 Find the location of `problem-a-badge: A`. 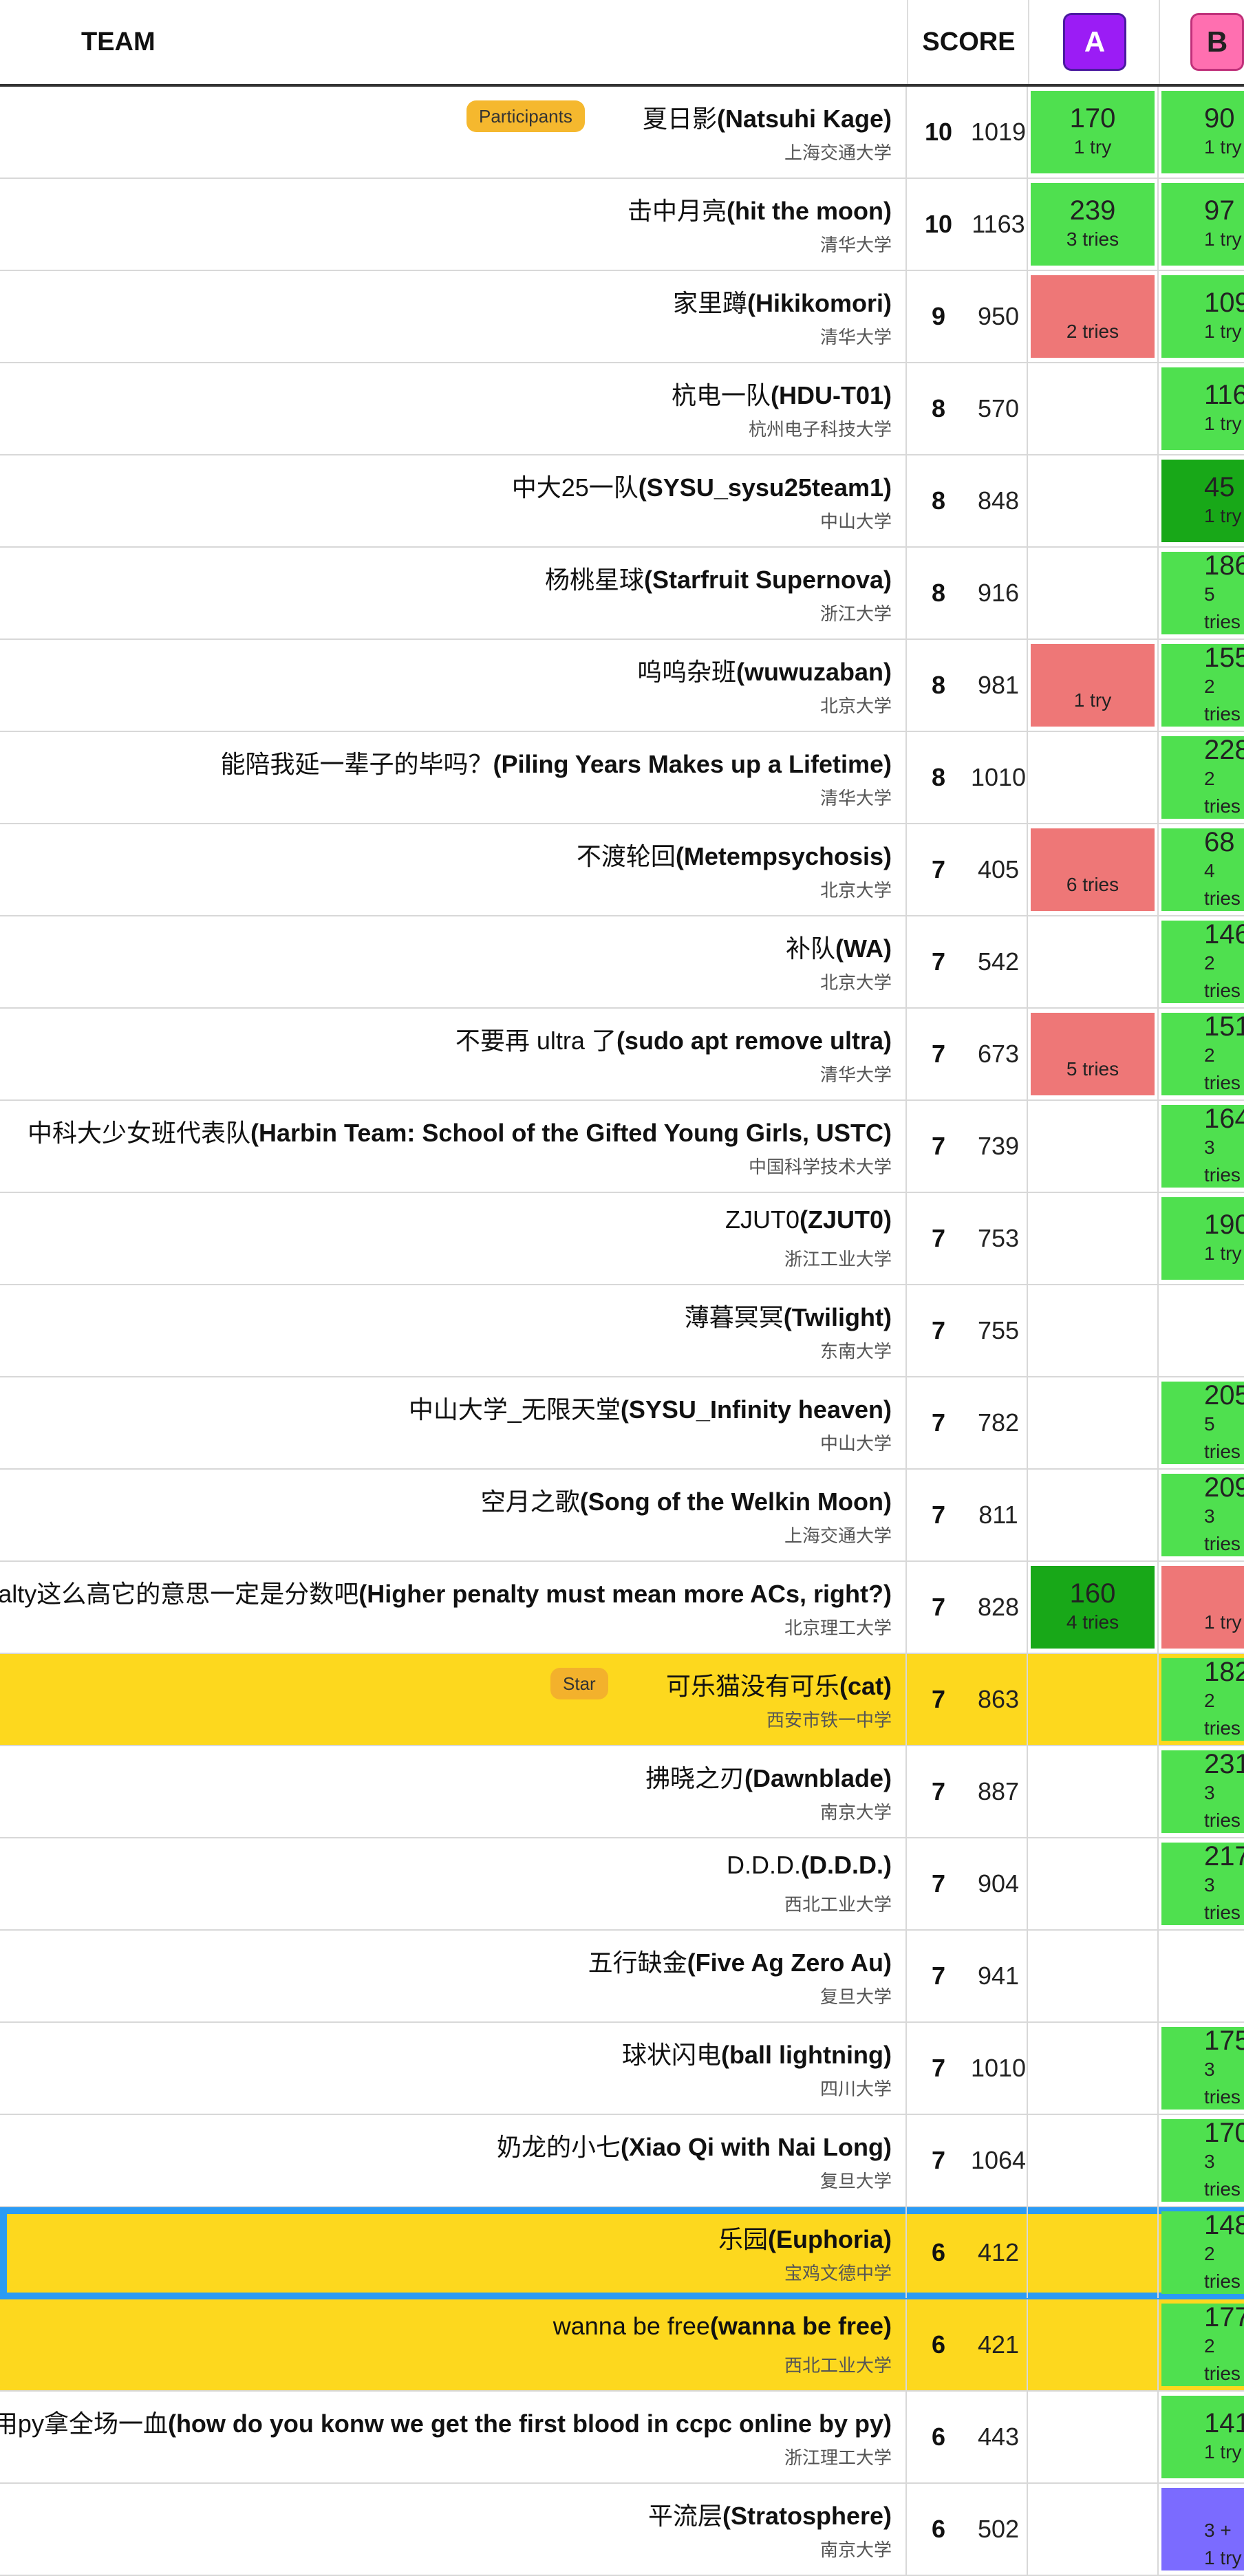

problem-a-badge: A is located at coordinates (1094, 42).